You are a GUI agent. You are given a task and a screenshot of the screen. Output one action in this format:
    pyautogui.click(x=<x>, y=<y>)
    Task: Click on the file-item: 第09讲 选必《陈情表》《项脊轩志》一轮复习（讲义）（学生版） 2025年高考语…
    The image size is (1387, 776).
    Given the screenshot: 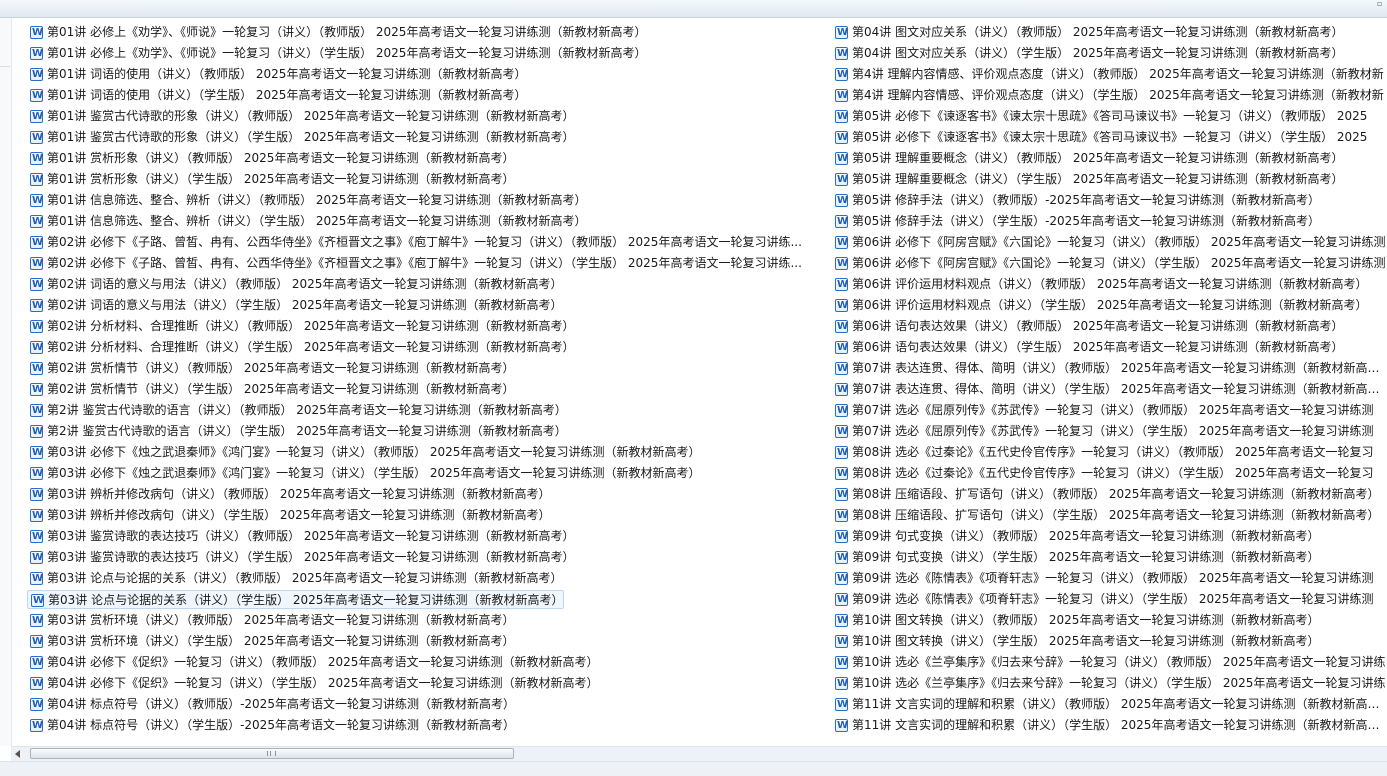 What is the action you would take?
    pyautogui.click(x=1102, y=599)
    